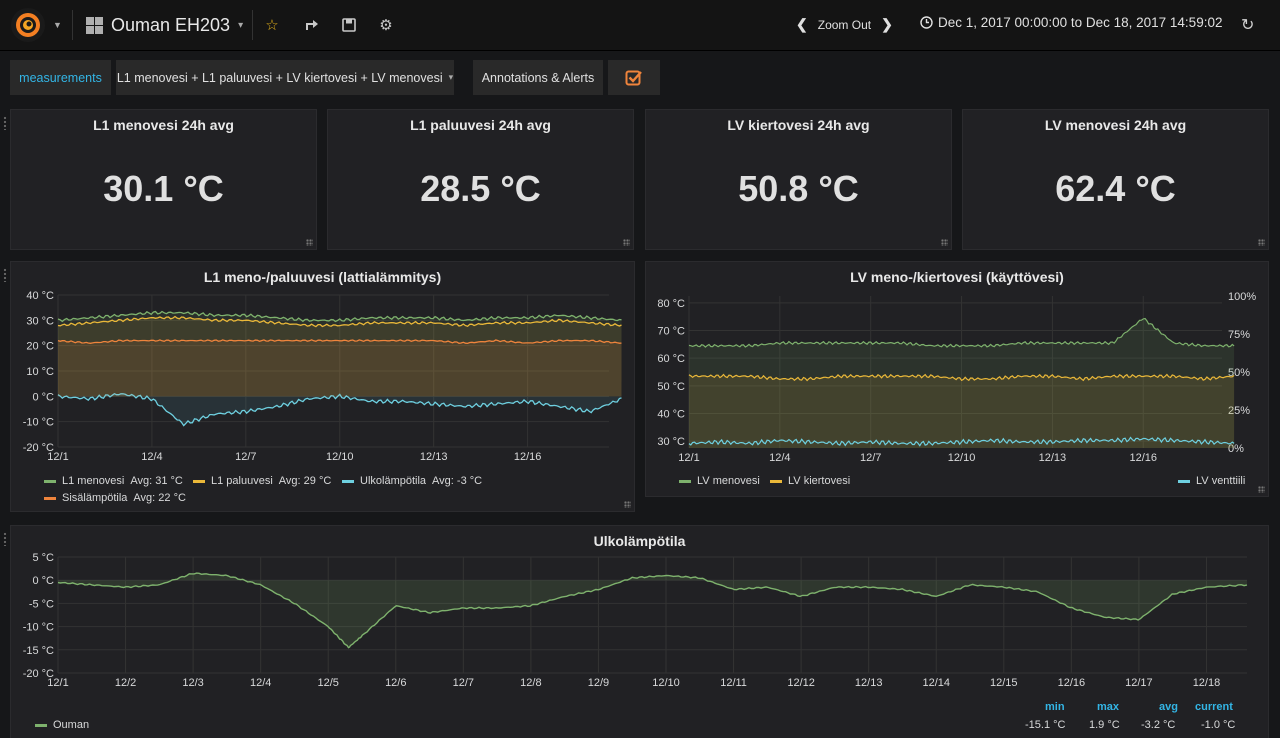 The height and width of the screenshot is (738, 1280). Describe the element at coordinates (1115, 125) in the screenshot. I see `panel-title: LV menovesi 24h avg` at that location.